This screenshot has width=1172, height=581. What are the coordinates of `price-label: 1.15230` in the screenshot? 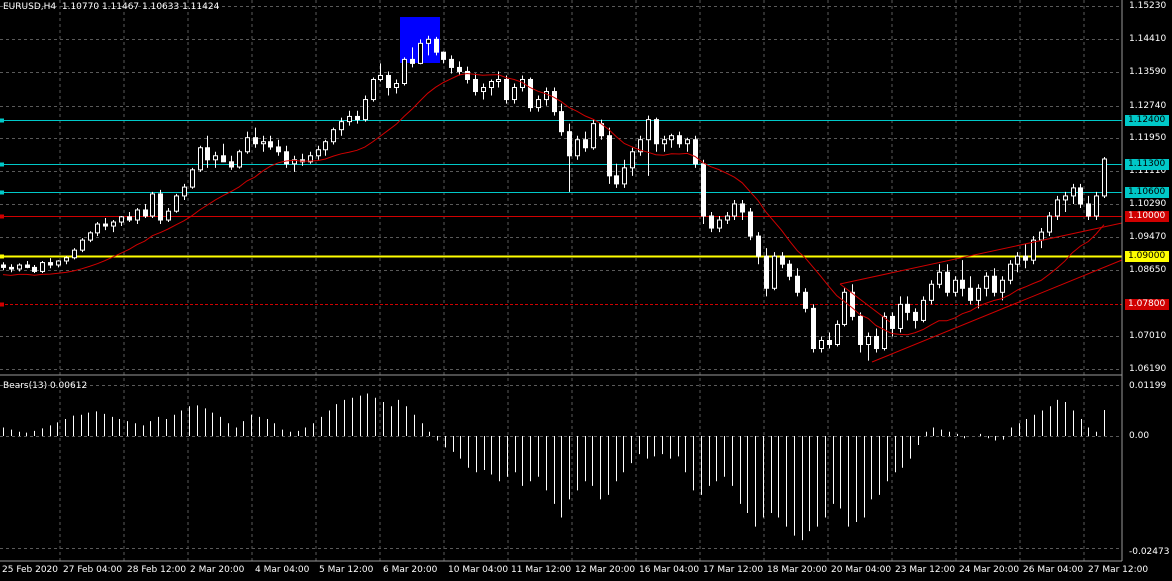 It's located at (1148, 6).